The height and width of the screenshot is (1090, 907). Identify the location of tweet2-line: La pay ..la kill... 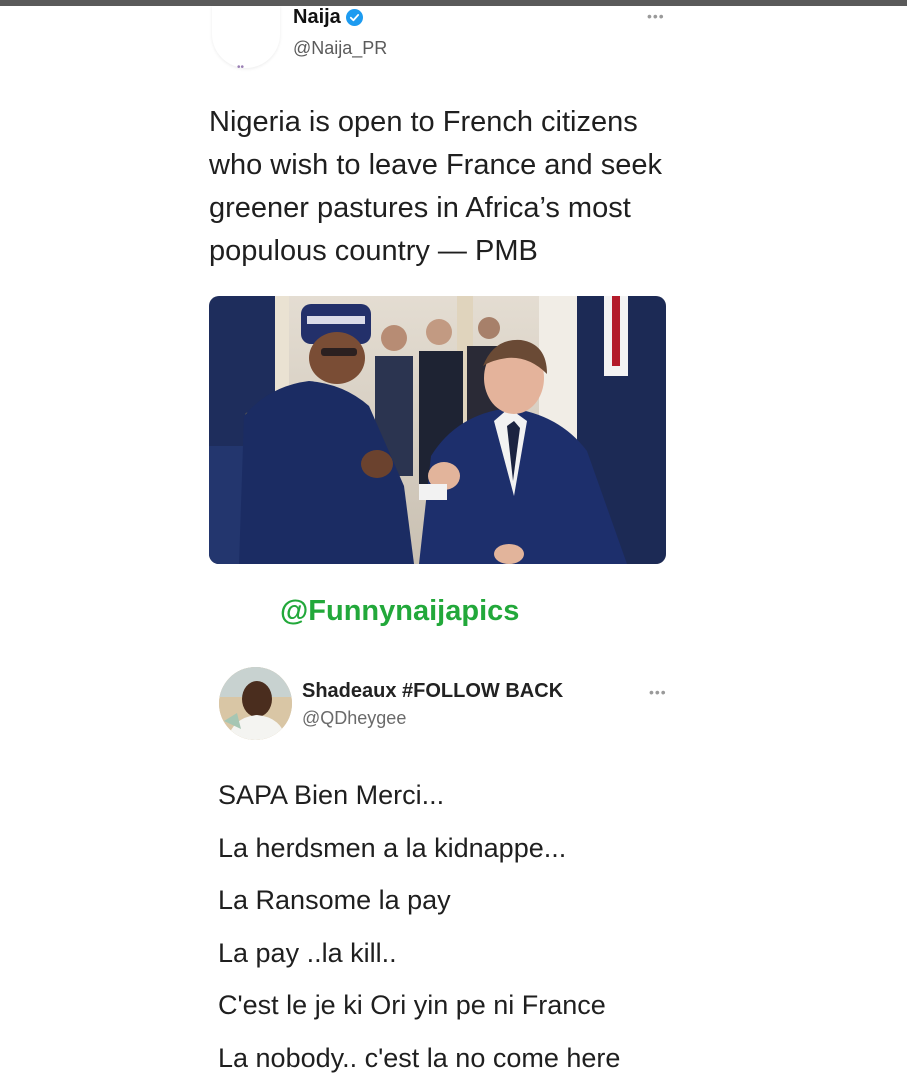
(548, 959).